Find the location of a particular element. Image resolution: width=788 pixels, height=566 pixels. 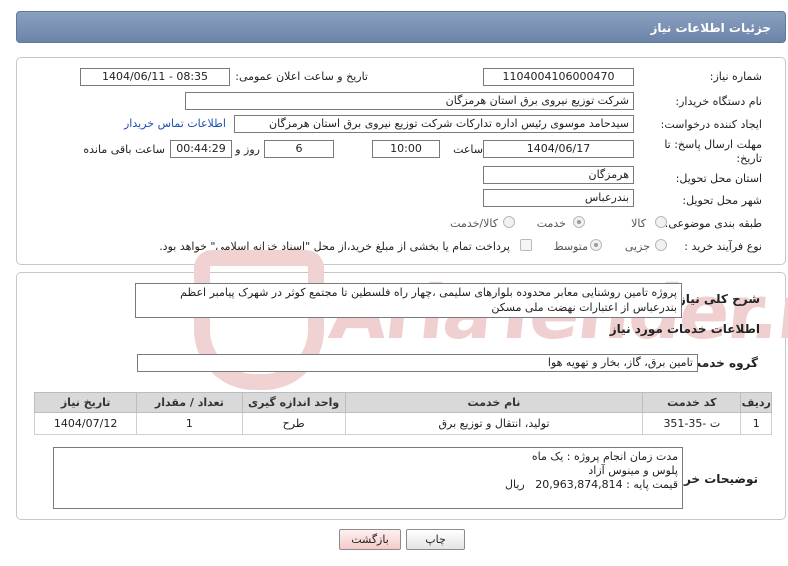

page-title: جزئیات اطلاعات نیاز is located at coordinates (710, 28).